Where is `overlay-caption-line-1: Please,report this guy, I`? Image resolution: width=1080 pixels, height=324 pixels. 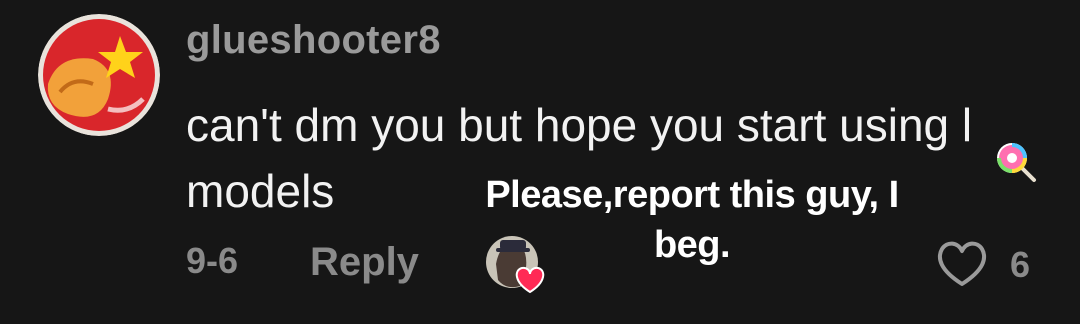
overlay-caption-line-1: Please,report this guy, I is located at coordinates (692, 195).